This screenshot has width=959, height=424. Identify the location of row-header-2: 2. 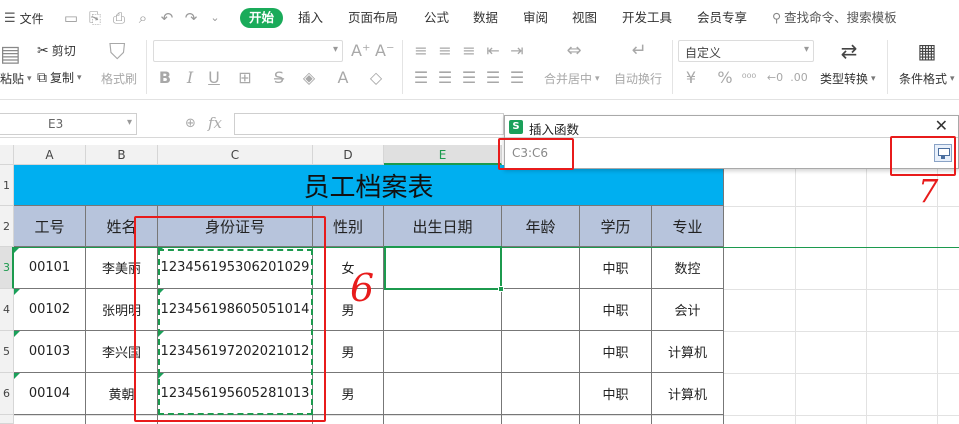
(7, 226).